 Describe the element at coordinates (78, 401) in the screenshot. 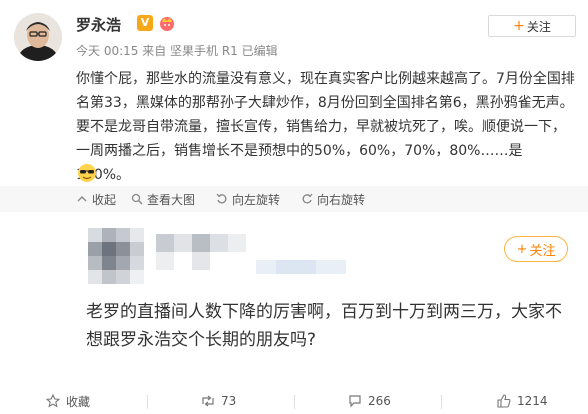

I see `collect-label: 收藏` at that location.